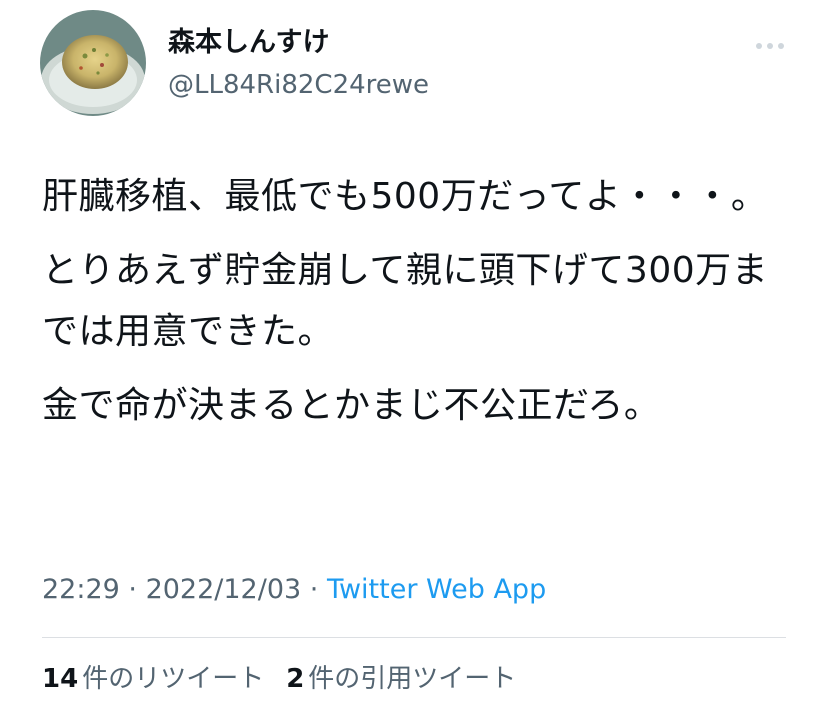 The image size is (828, 726). What do you see at coordinates (224, 589) in the screenshot?
I see `tweet-date: 2022/12/03` at bounding box center [224, 589].